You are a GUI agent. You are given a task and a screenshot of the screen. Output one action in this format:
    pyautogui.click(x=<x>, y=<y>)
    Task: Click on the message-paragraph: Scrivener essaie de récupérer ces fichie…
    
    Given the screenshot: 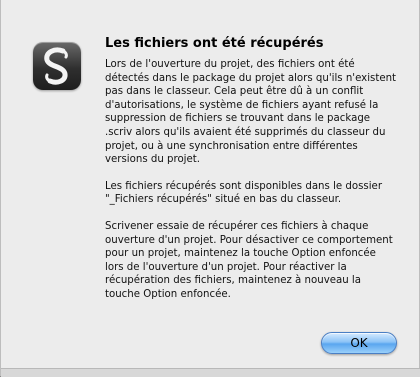 What is the action you would take?
    pyautogui.click(x=249, y=260)
    